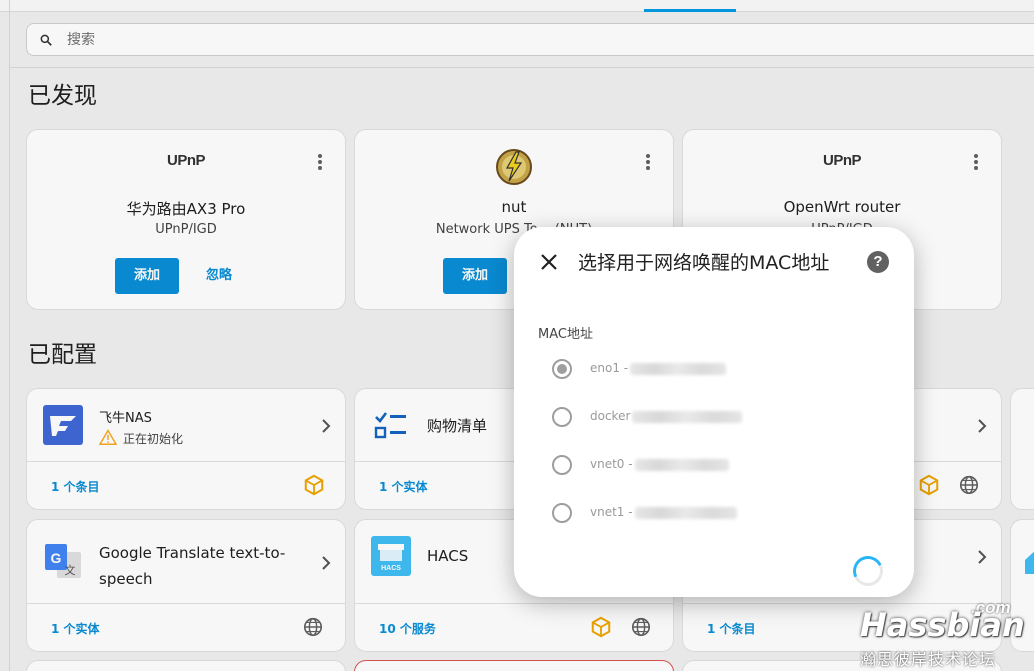 This screenshot has height=671, width=1034. What do you see at coordinates (704, 263) in the screenshot?
I see `dialog-title: 选择用于网络唤醒的MAC地址` at bounding box center [704, 263].